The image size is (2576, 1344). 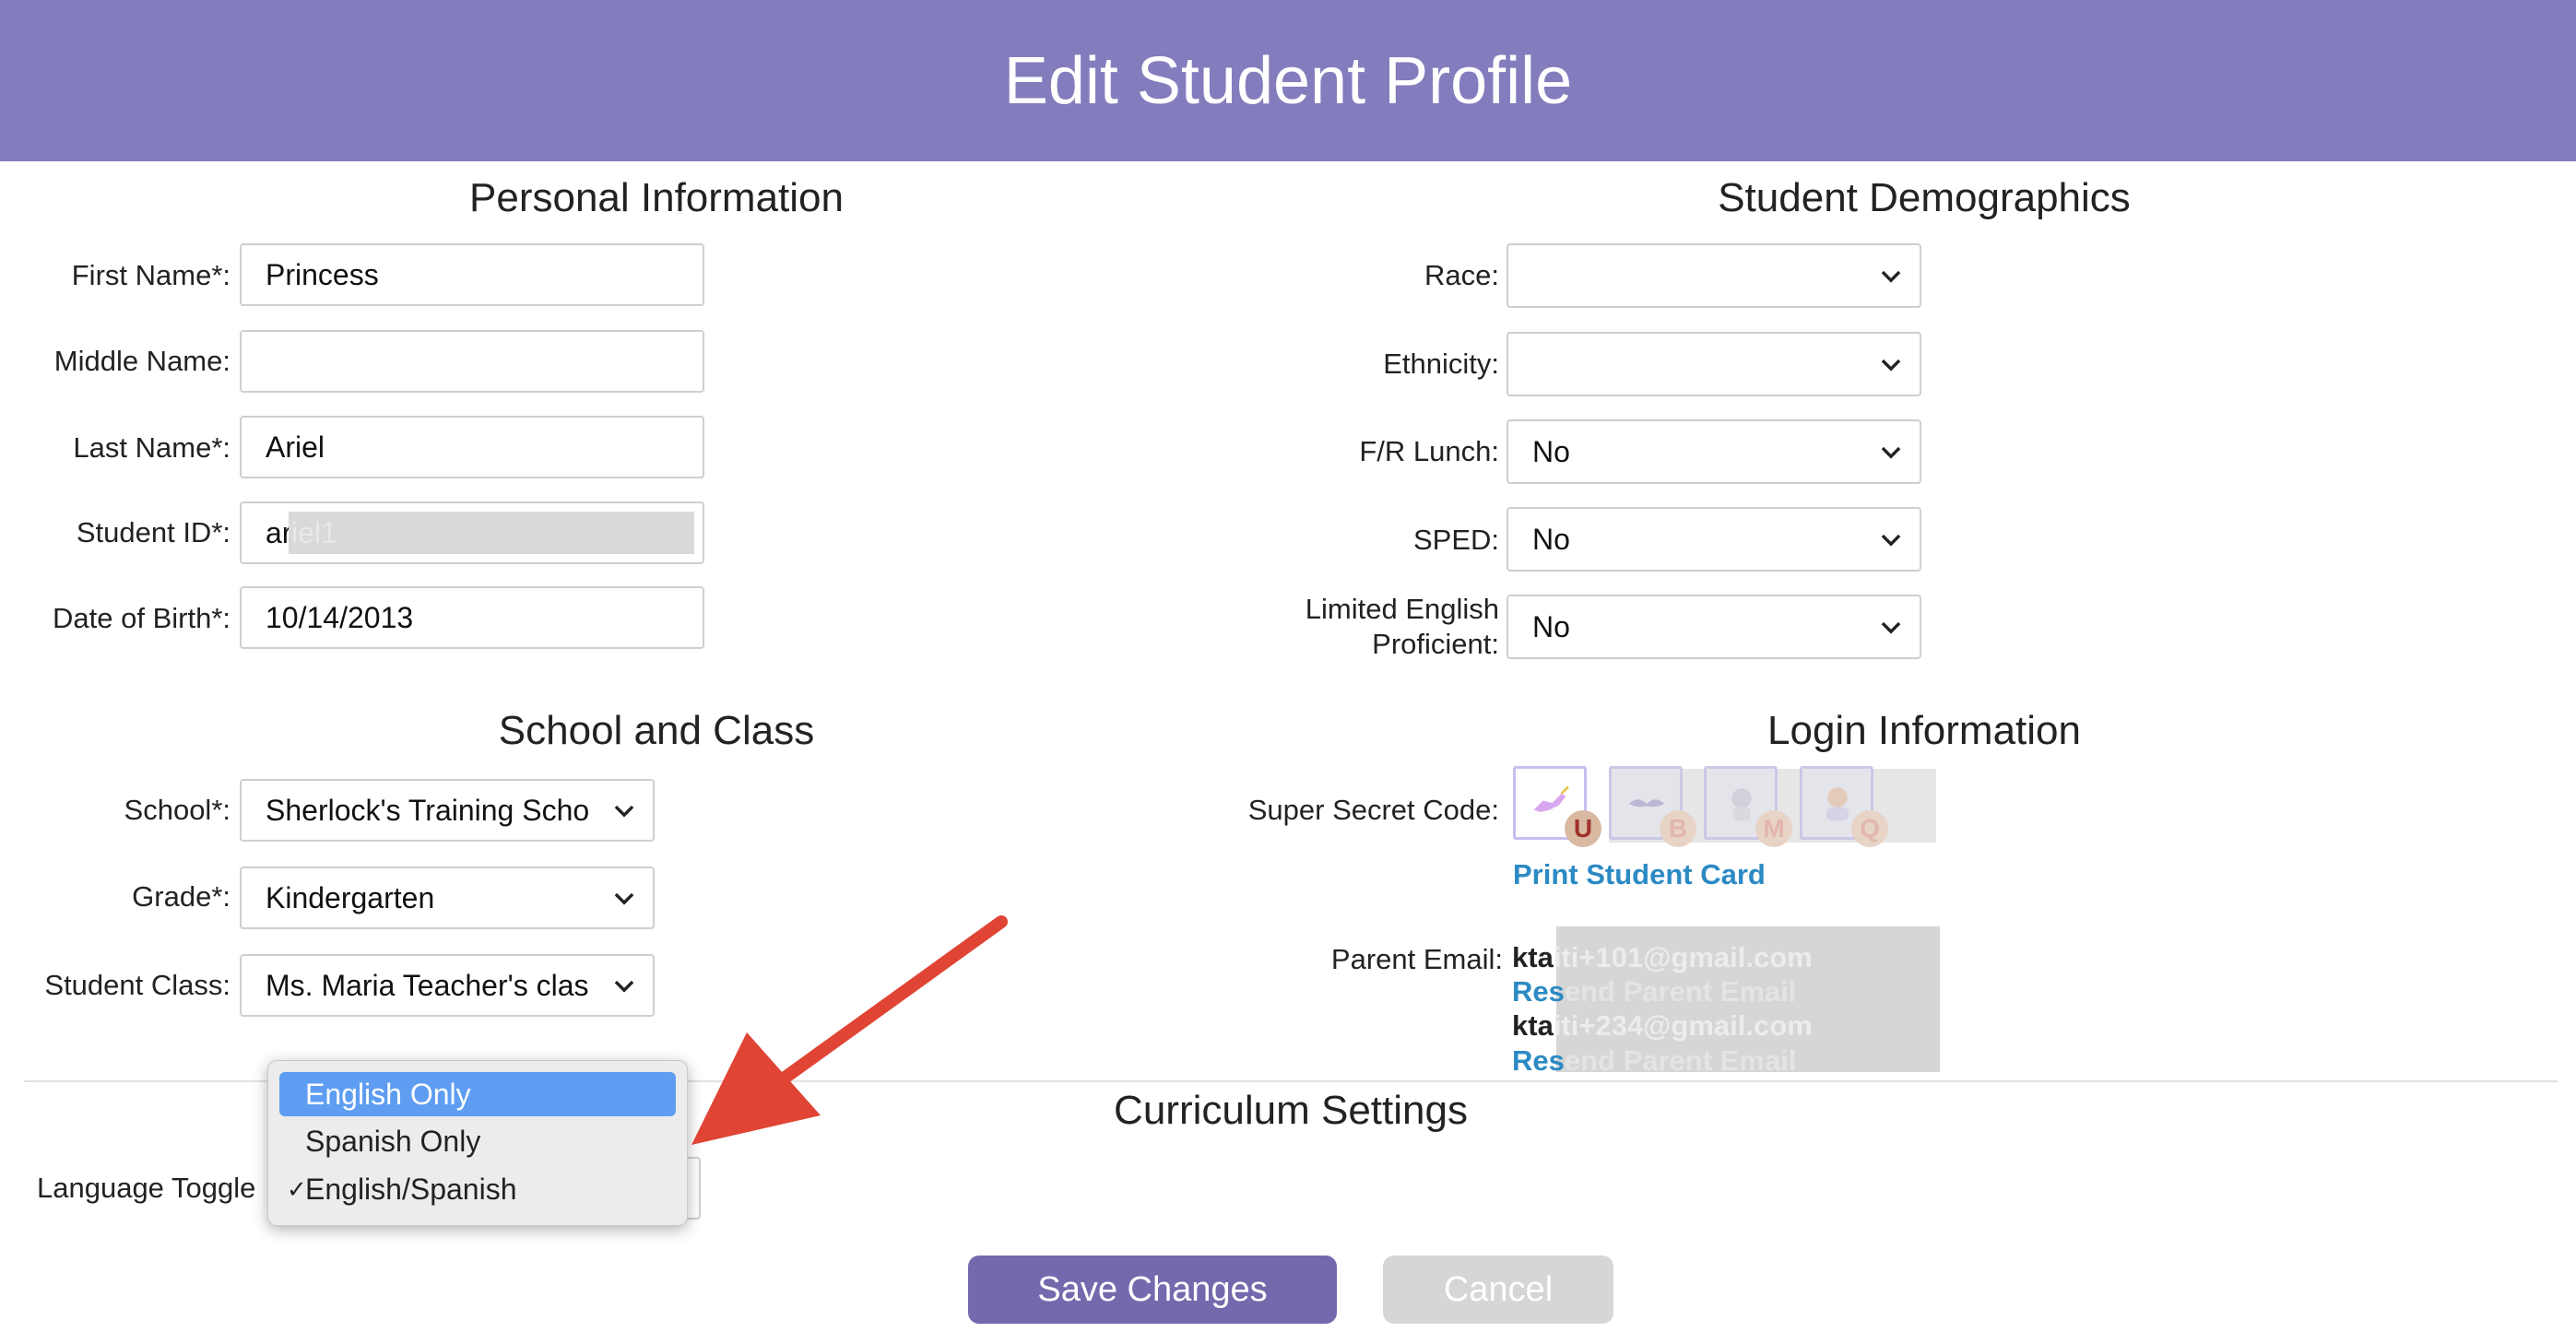 What do you see at coordinates (1551, 539) in the screenshot?
I see `sped-value: No` at bounding box center [1551, 539].